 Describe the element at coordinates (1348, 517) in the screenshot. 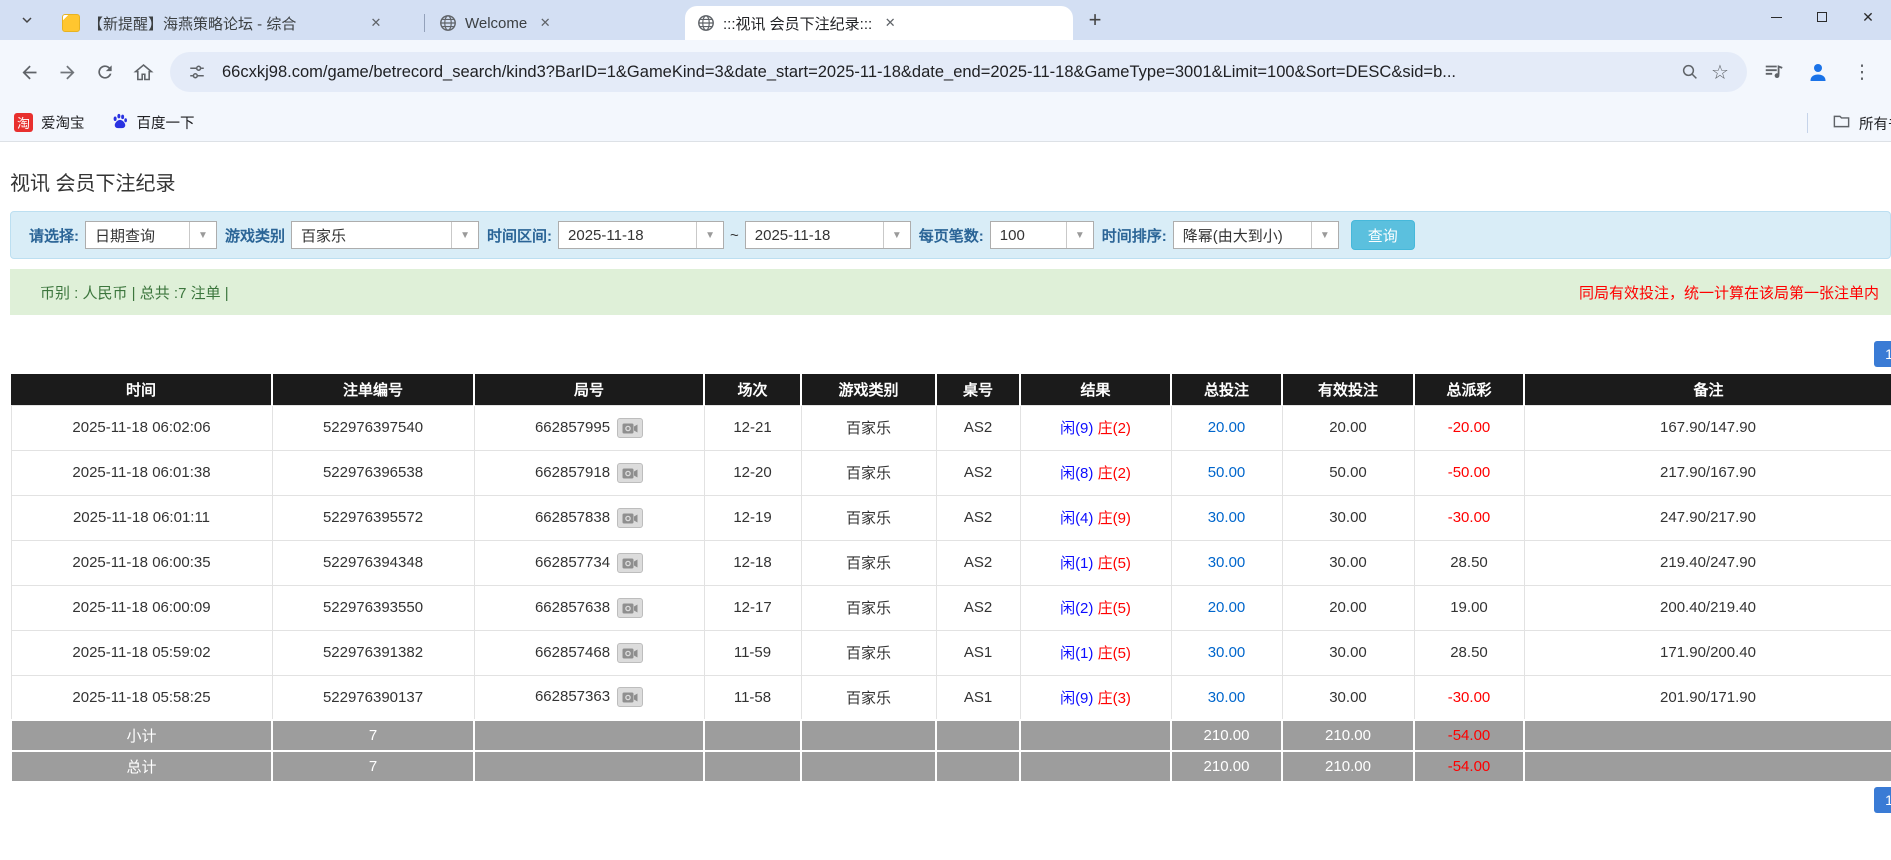

I see `cell-valid-bet: 30.00` at that location.